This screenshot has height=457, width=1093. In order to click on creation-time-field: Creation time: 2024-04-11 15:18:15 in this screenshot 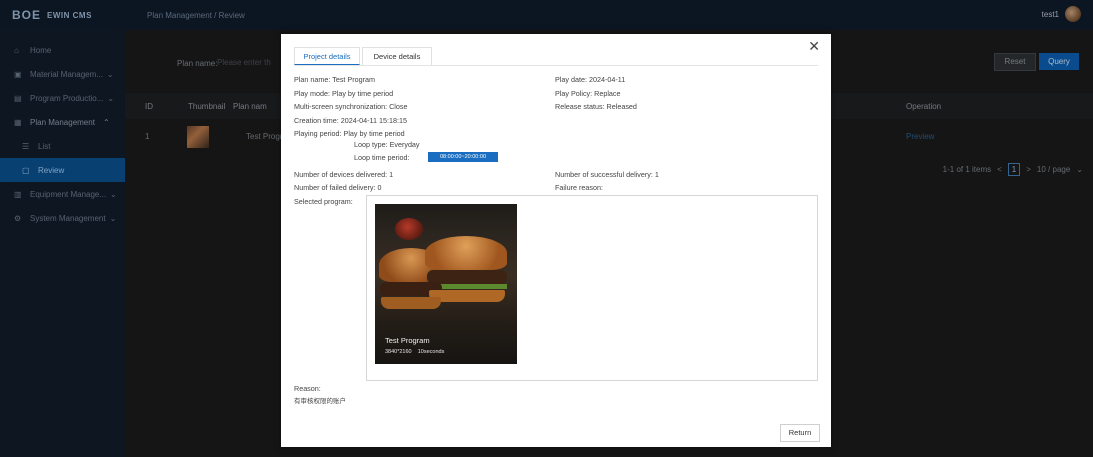, I will do `click(350, 120)`.